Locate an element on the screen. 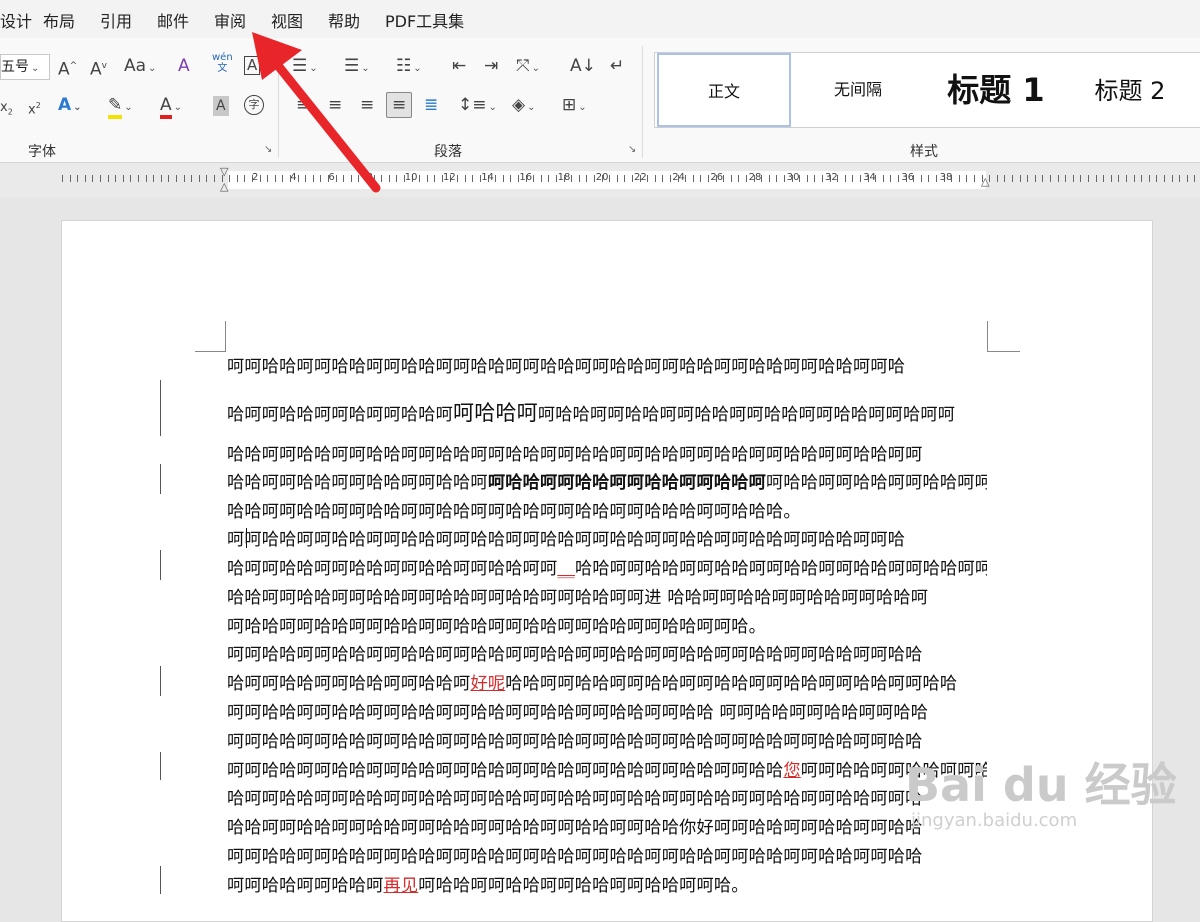 The image size is (1200, 922). watermark-url: jingyan.baidu.com is located at coordinates (994, 820).